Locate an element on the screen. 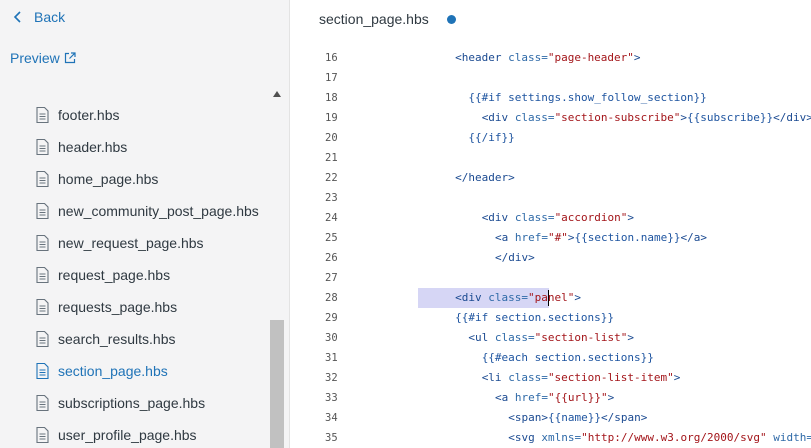 This screenshot has width=811, height=448. file-item: header.hbs is located at coordinates (81, 147).